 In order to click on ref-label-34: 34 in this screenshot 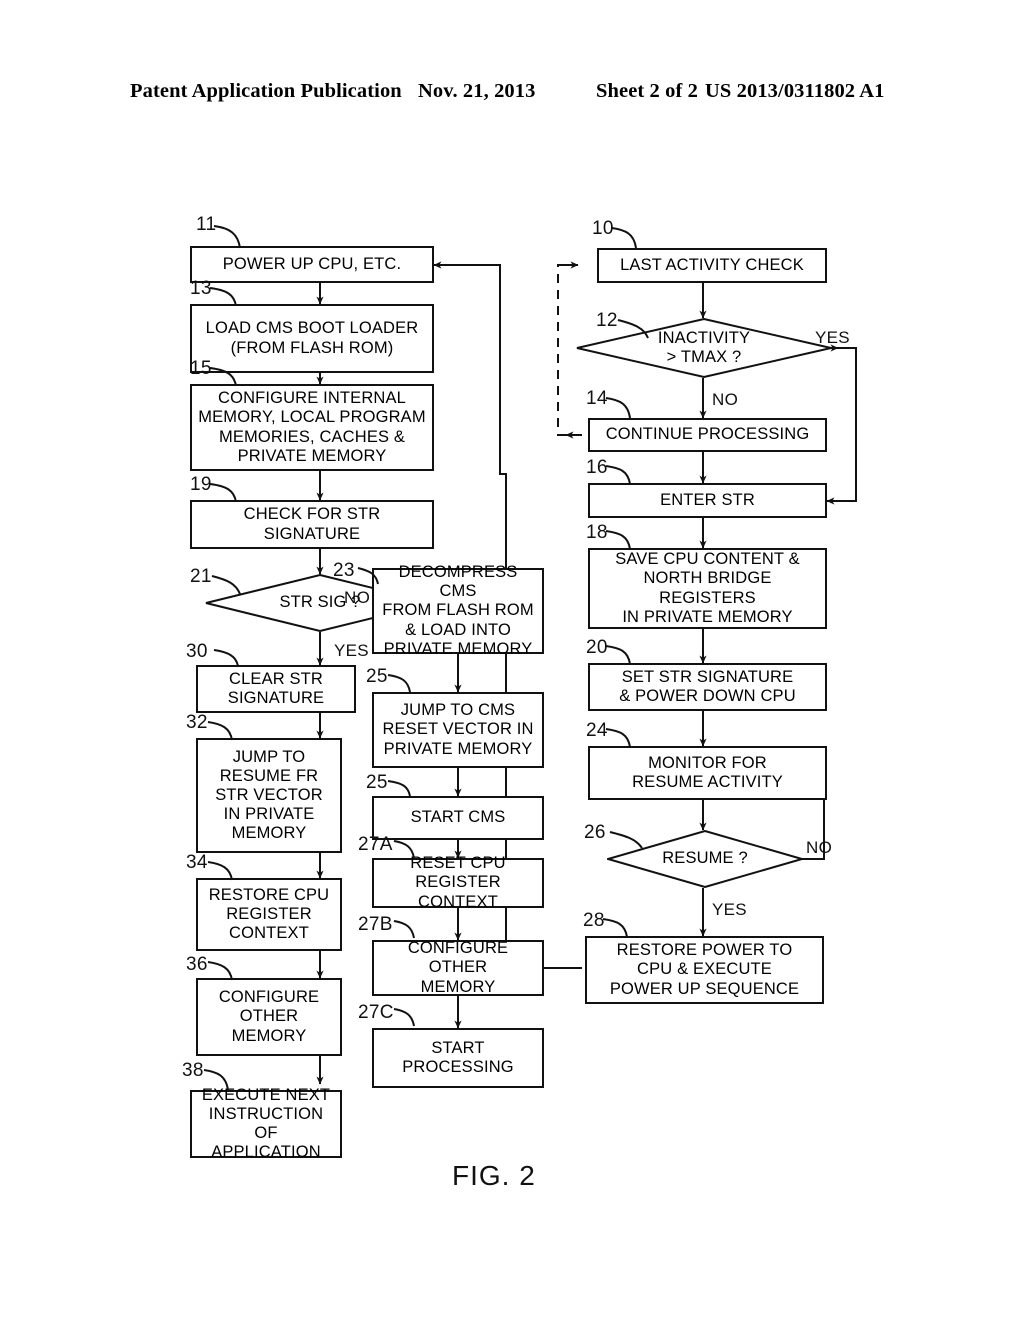, I will do `click(197, 862)`.